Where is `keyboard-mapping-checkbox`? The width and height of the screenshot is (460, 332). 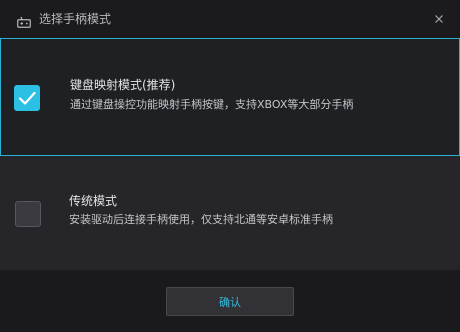
keyboard-mapping-checkbox is located at coordinates (27, 98).